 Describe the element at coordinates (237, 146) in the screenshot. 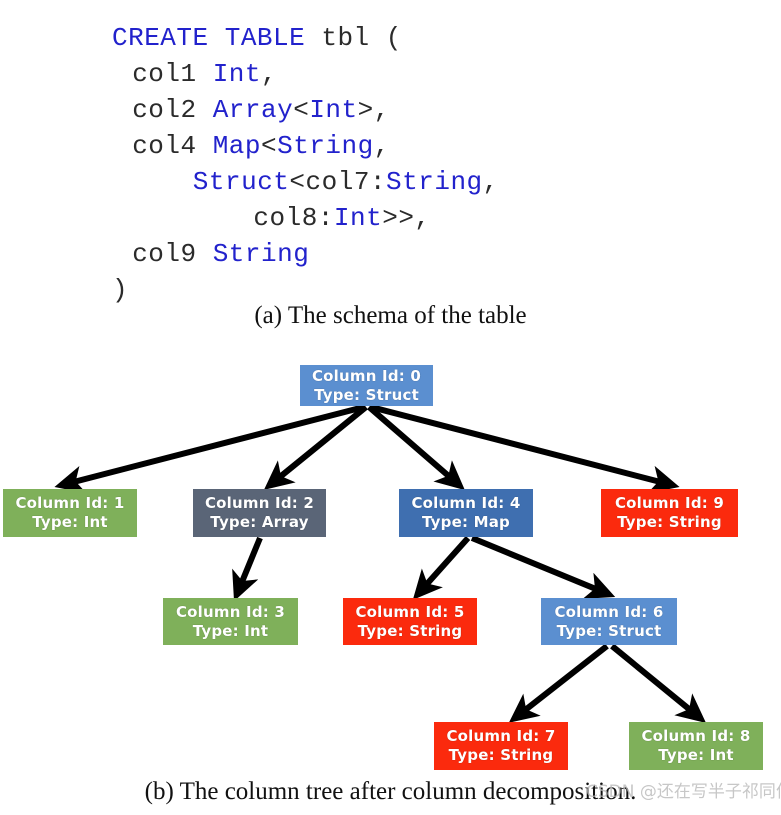

I see `code-token: Map` at that location.